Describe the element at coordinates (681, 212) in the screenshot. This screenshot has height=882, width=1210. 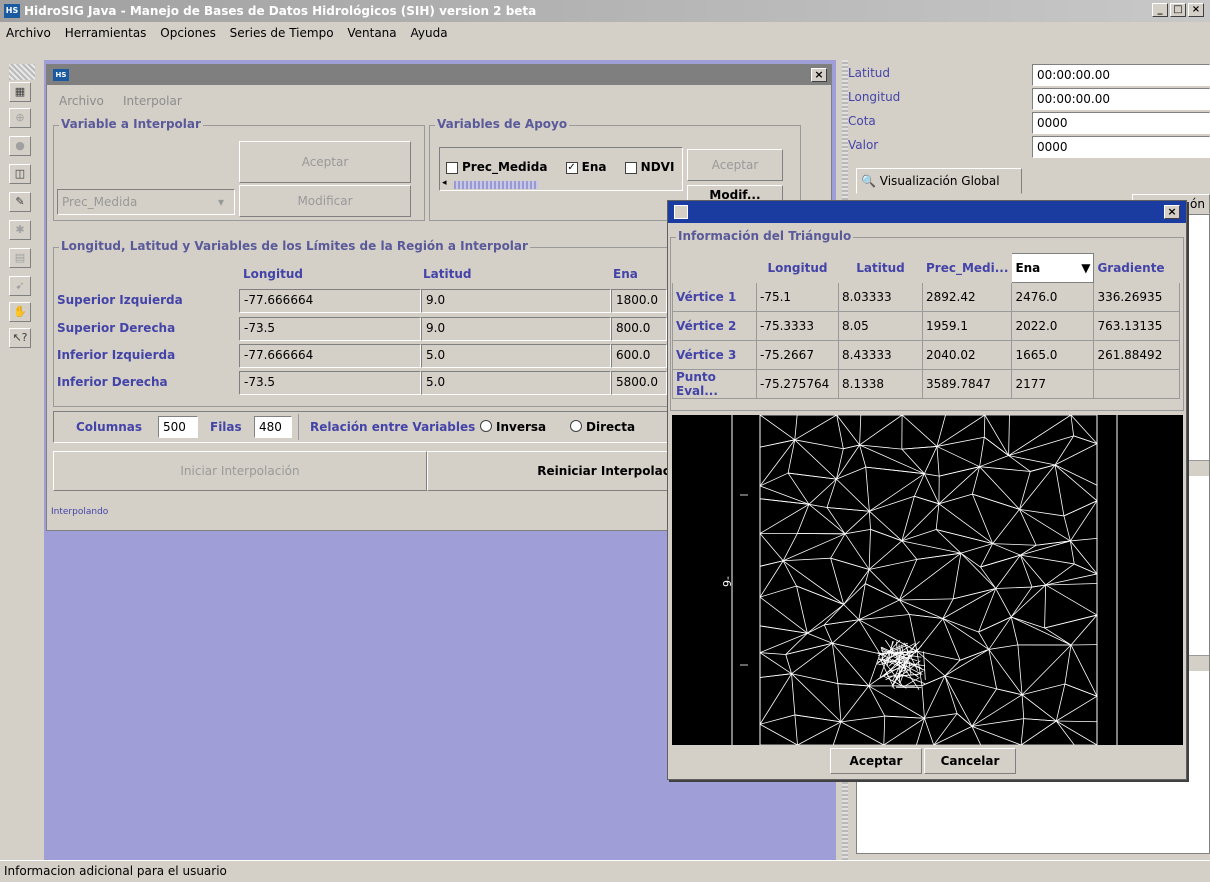
I see `java-cup-icon` at that location.